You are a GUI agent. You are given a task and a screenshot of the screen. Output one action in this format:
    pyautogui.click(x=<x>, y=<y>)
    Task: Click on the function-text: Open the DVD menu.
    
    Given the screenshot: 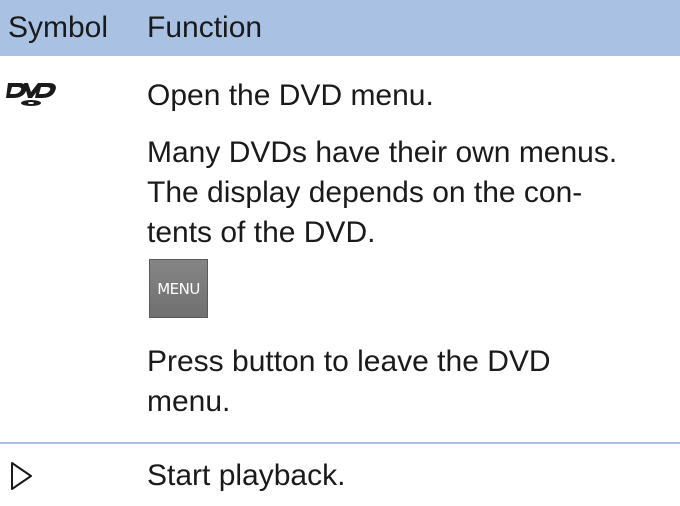 What is the action you would take?
    pyautogui.click(x=407, y=96)
    